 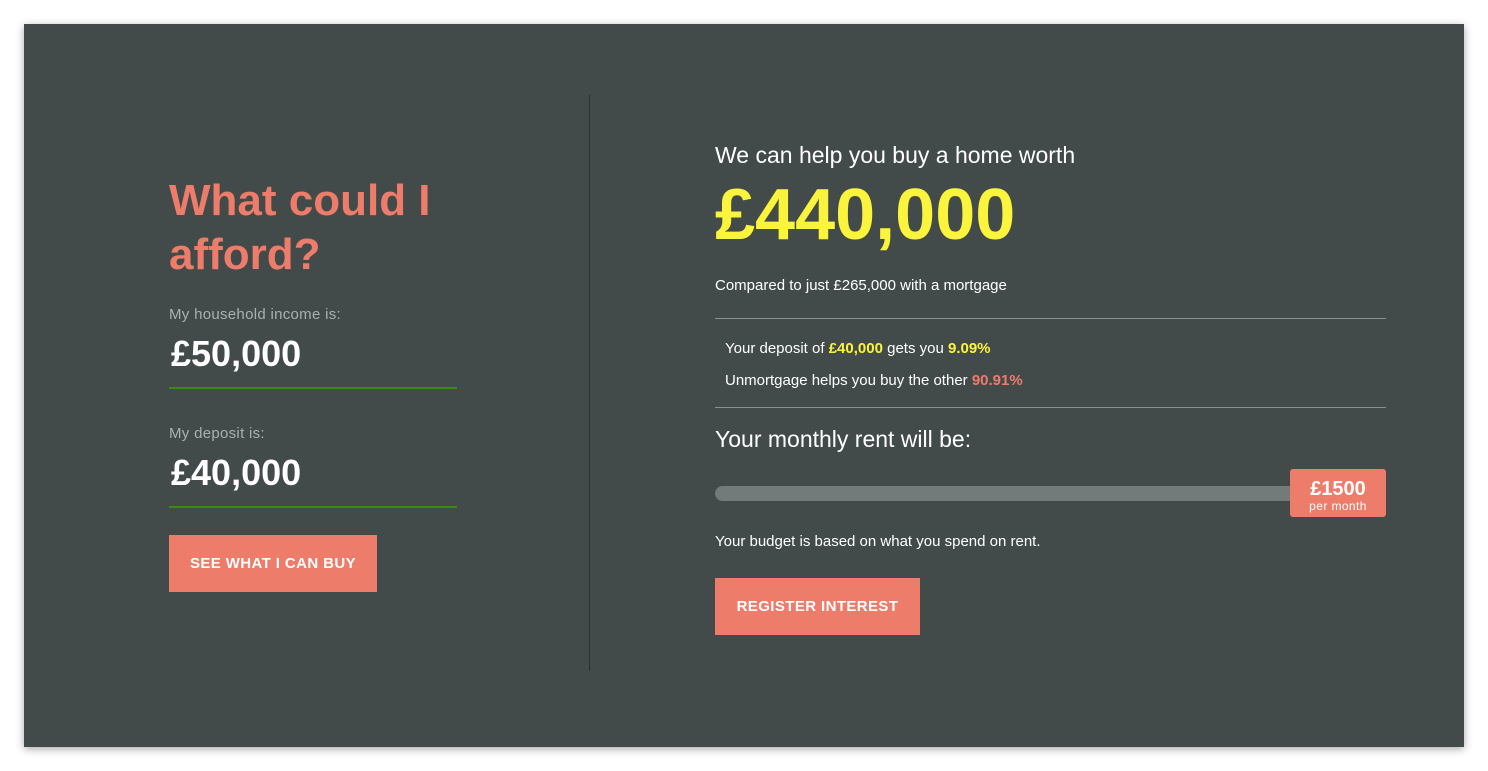 I want to click on result-subhead: We can help you buy a home worth, so click(x=895, y=155).